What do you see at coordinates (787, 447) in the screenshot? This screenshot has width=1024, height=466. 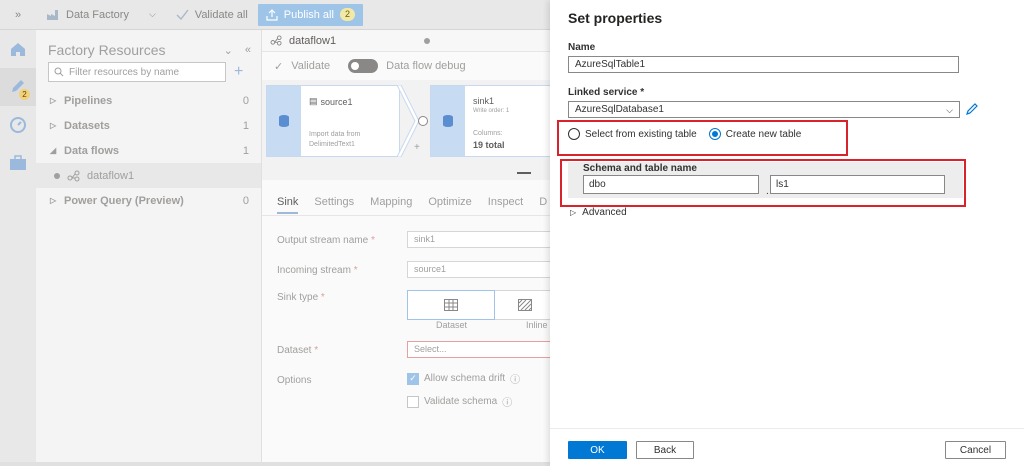 I see `panel-footer: OK Back Cancel` at bounding box center [787, 447].